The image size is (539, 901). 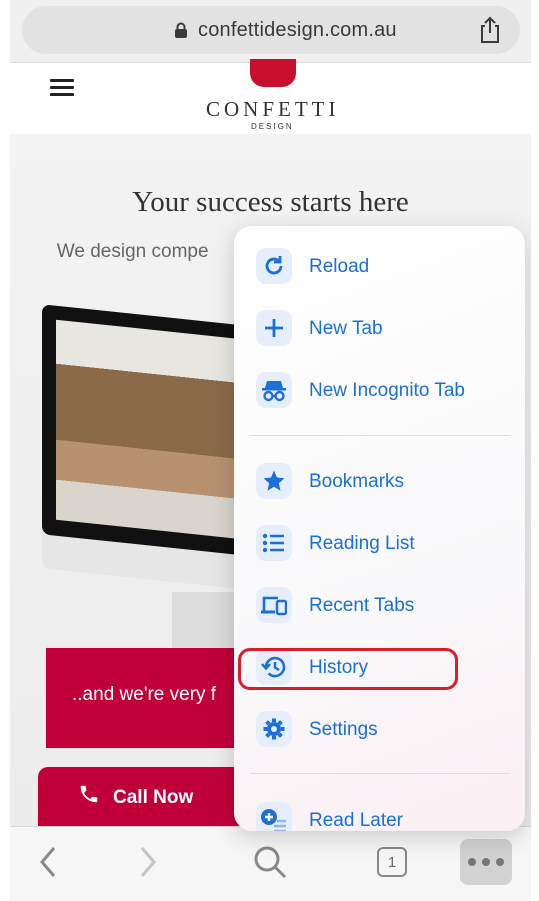 I want to click on menu-item-new-tab: New Tab, so click(x=379, y=329).